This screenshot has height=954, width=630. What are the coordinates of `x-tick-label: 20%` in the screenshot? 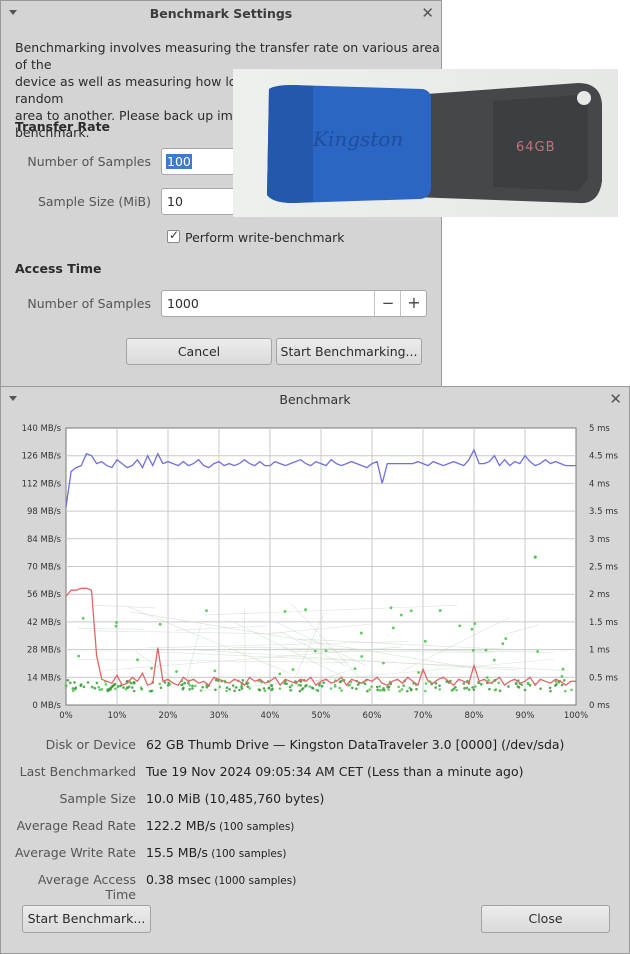 It's located at (168, 716).